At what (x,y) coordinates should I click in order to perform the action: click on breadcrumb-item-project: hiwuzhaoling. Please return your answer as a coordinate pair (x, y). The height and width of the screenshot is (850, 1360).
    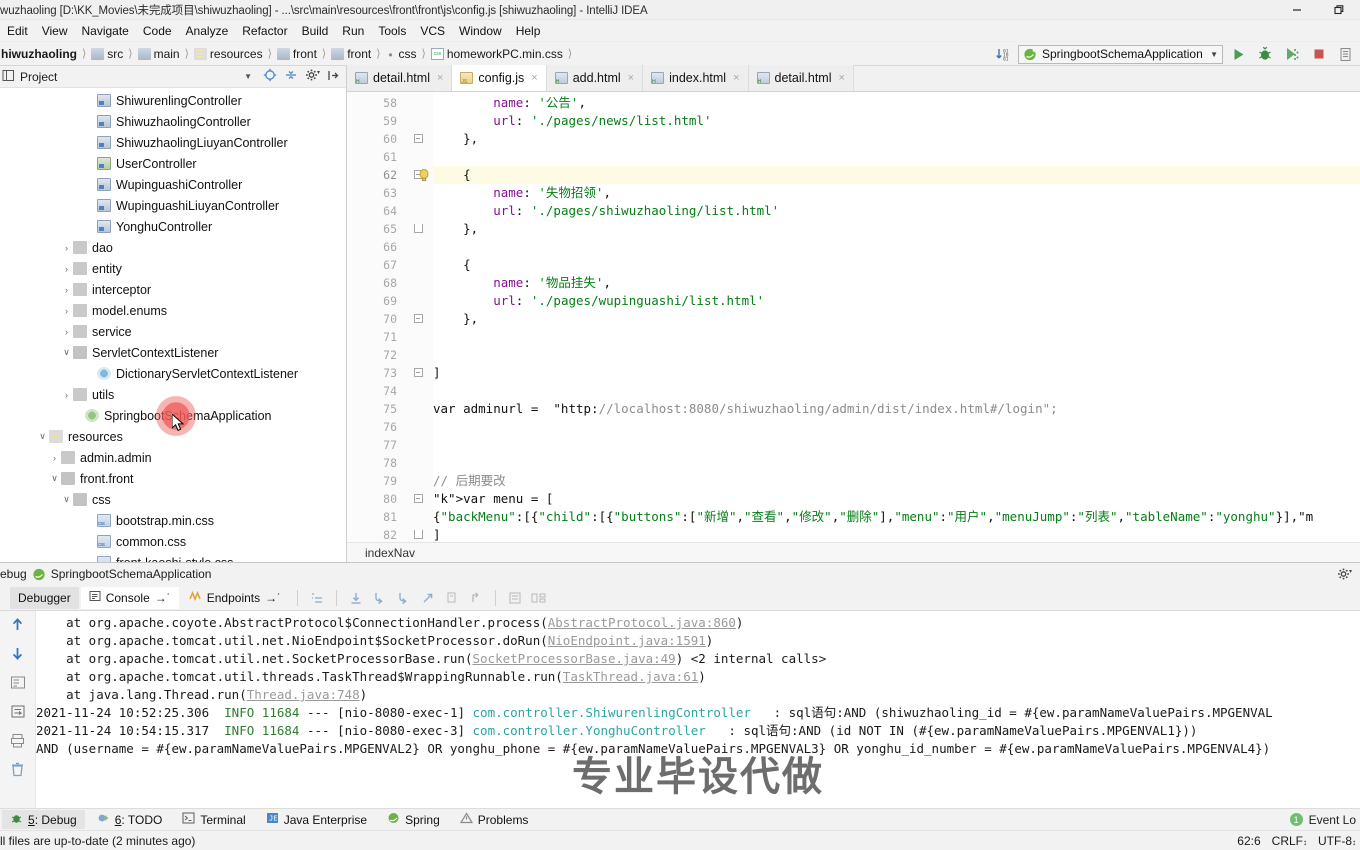
    Looking at the image, I should click on (39, 54).